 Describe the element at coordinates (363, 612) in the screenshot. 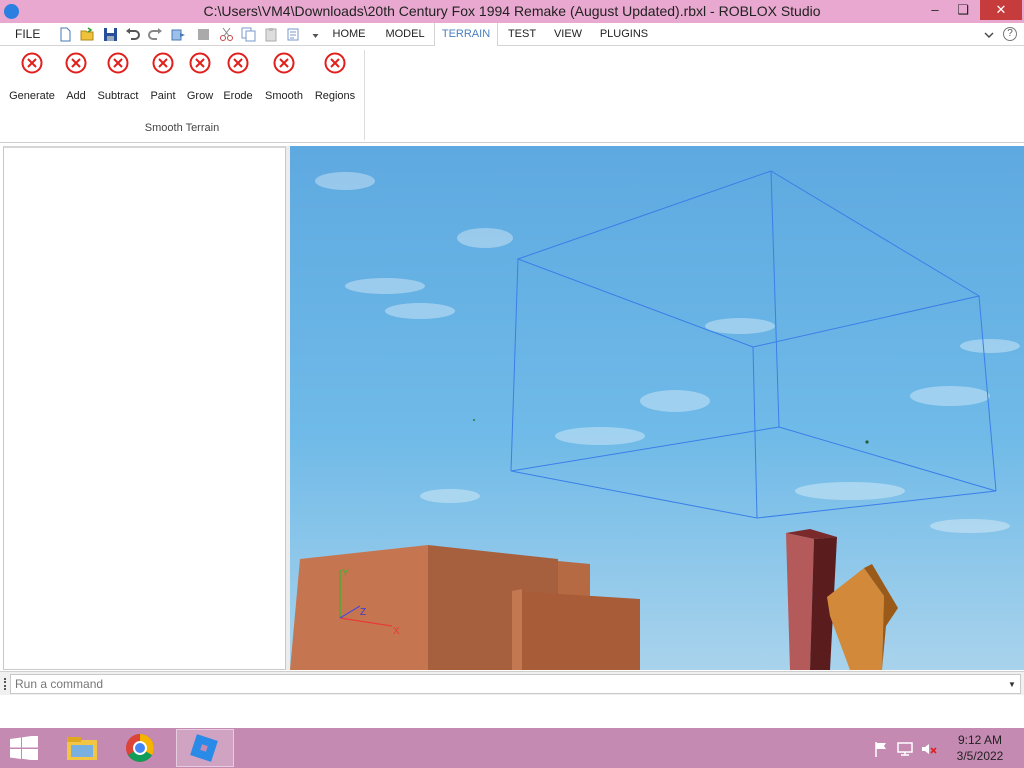

I see `axis-z-label: Z` at that location.